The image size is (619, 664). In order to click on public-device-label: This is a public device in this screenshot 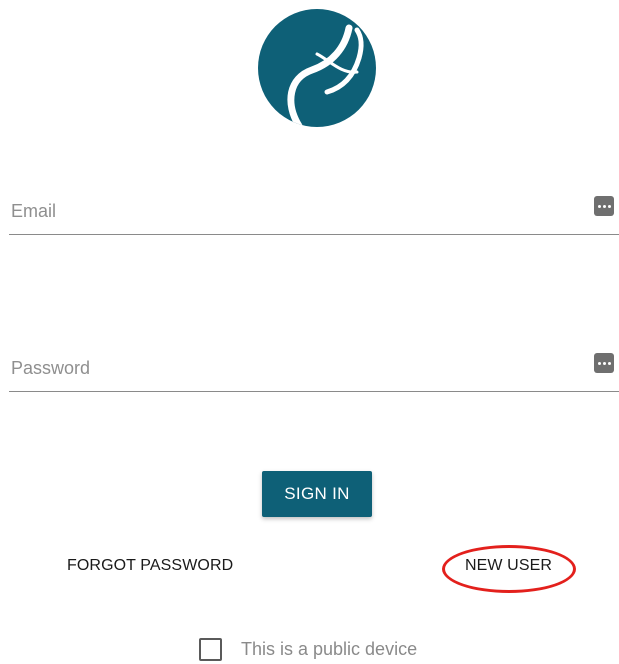, I will do `click(329, 648)`.